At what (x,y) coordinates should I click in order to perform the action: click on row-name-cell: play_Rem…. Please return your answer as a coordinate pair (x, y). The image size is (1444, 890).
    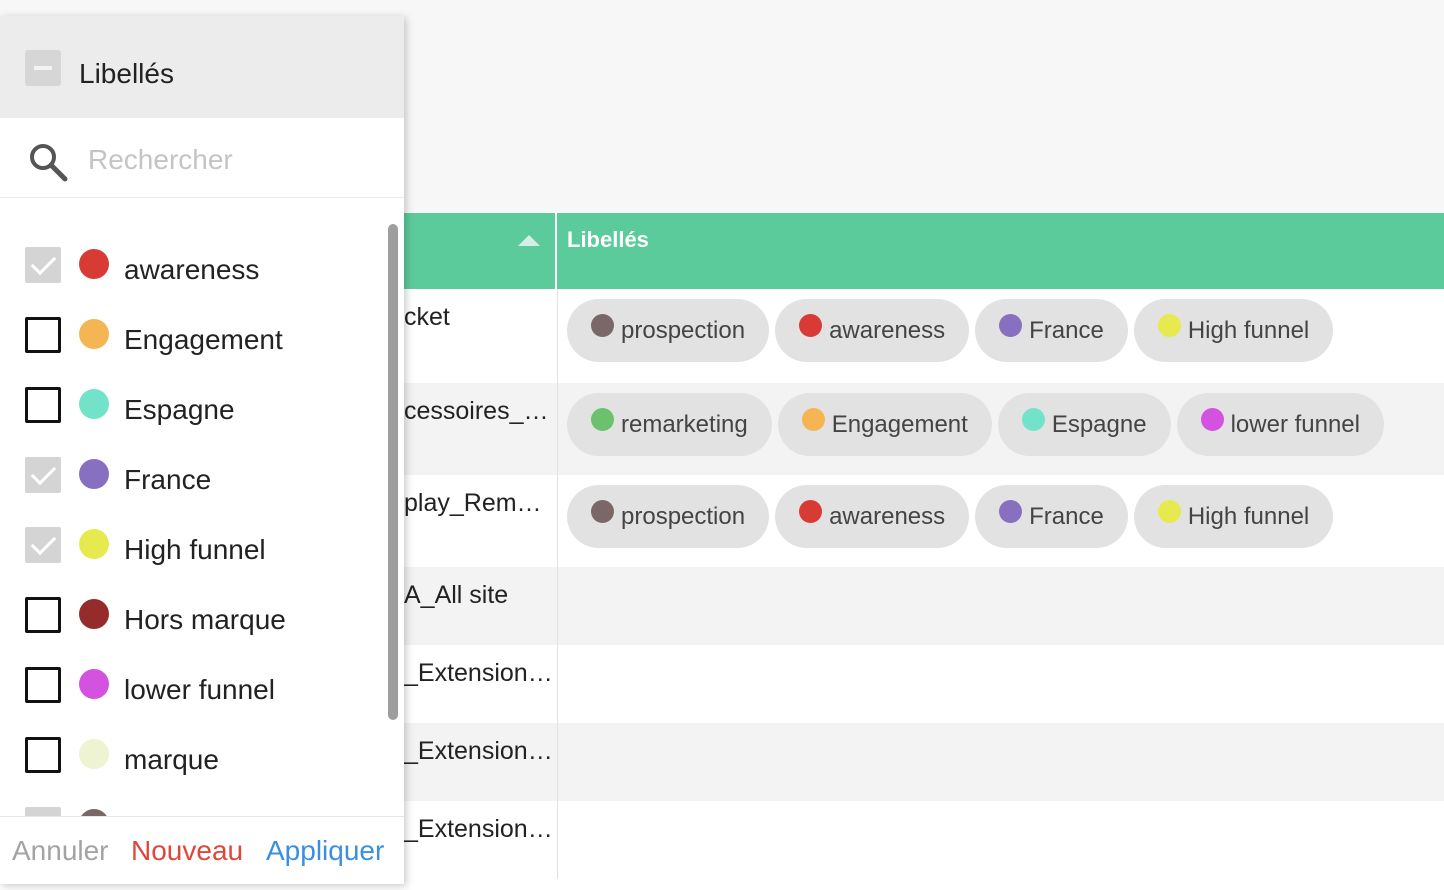
    Looking at the image, I should click on (473, 503).